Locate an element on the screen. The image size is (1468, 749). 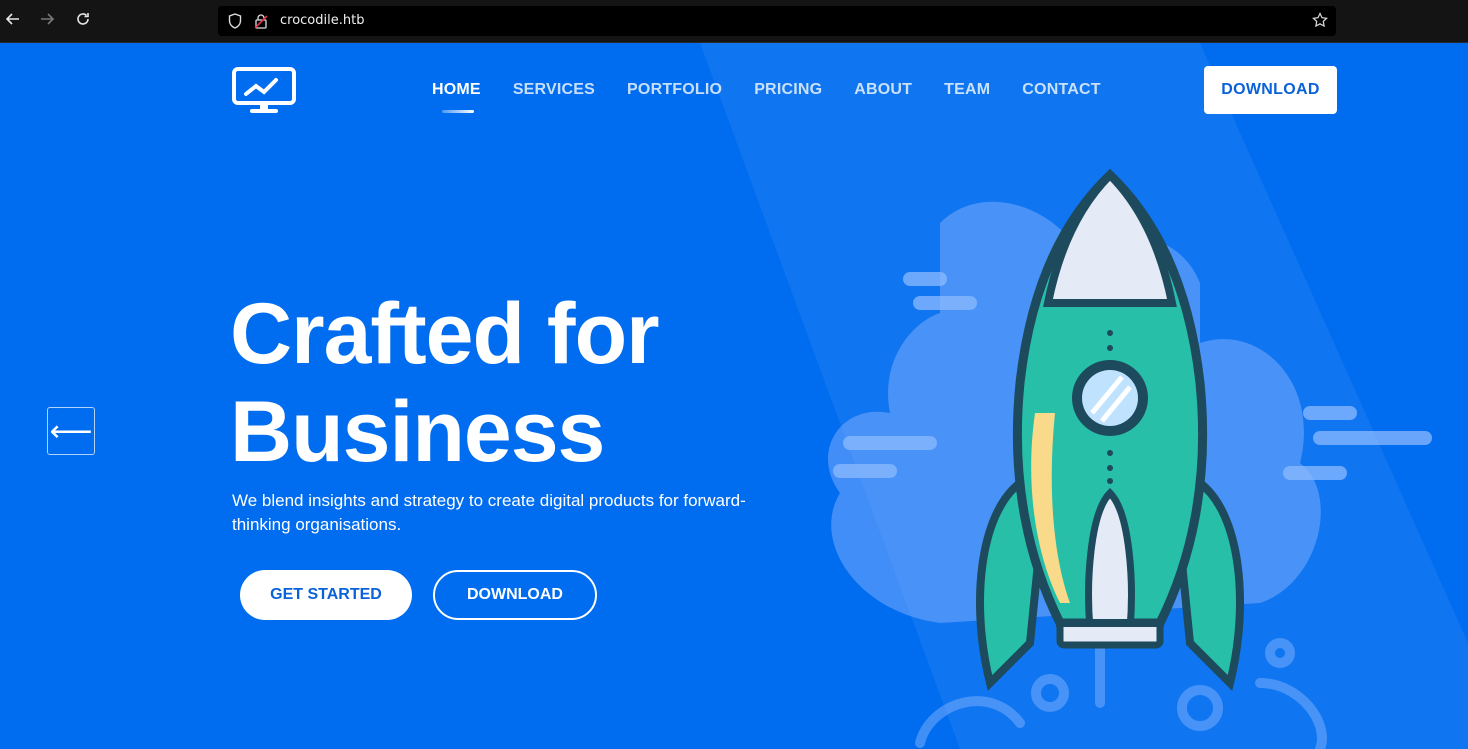
nav-contact: CONTACT is located at coordinates (1061, 90).